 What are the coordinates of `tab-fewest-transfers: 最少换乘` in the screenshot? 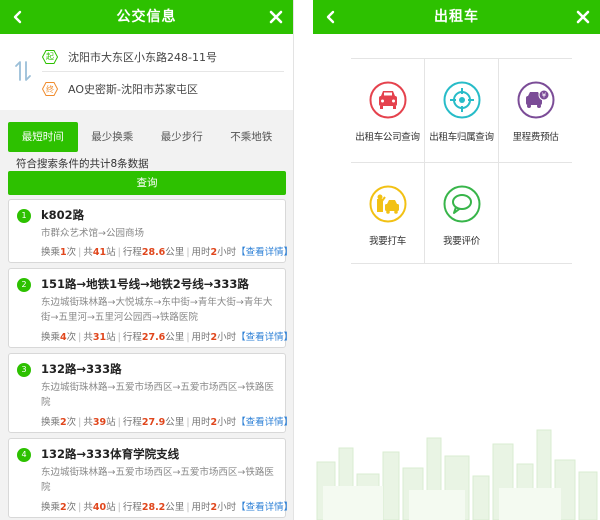 It's located at (113, 137).